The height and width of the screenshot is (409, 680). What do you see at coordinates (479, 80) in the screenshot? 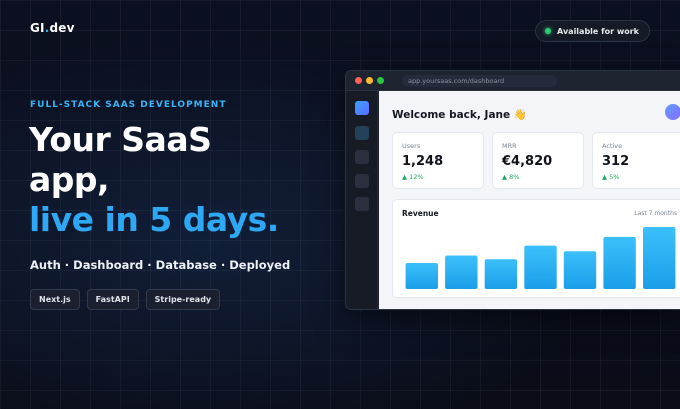
I see `address-bar: app.yoursaas.com/dashboard` at bounding box center [479, 80].